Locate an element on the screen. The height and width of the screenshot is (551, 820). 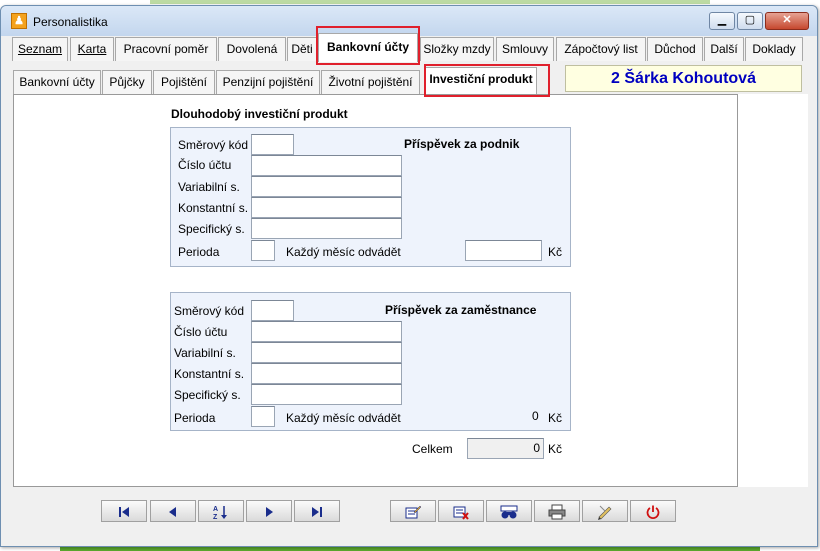
employer-perioda-input is located at coordinates (263, 250).